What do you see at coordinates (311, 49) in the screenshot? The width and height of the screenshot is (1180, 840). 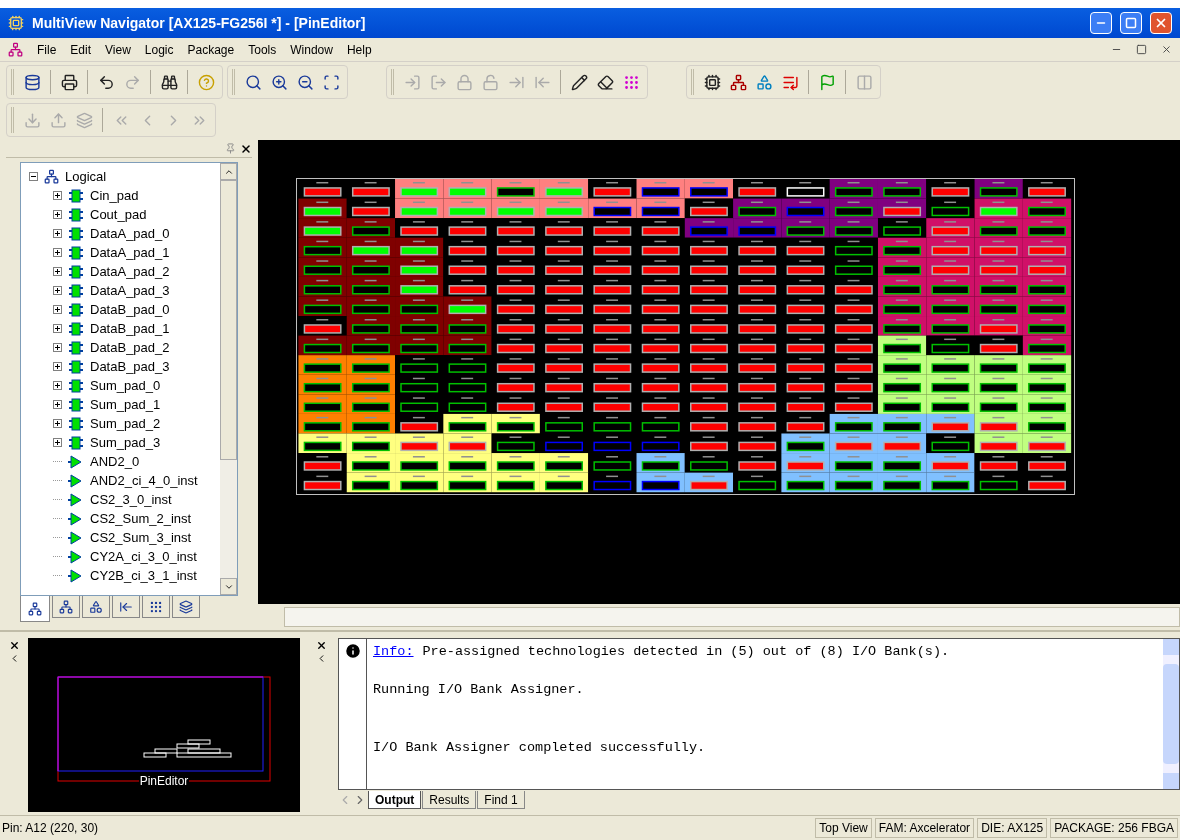 I see `menu-item: Window` at bounding box center [311, 49].